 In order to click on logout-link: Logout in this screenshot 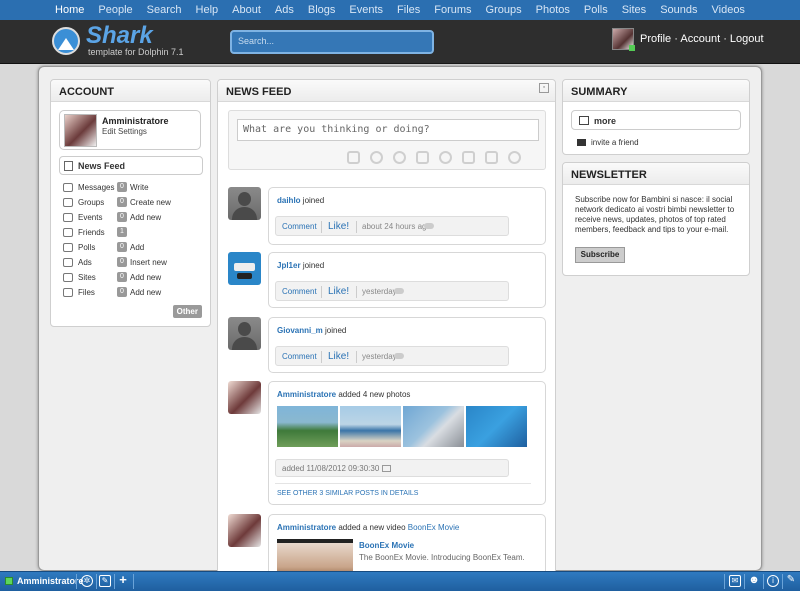, I will do `click(747, 39)`.